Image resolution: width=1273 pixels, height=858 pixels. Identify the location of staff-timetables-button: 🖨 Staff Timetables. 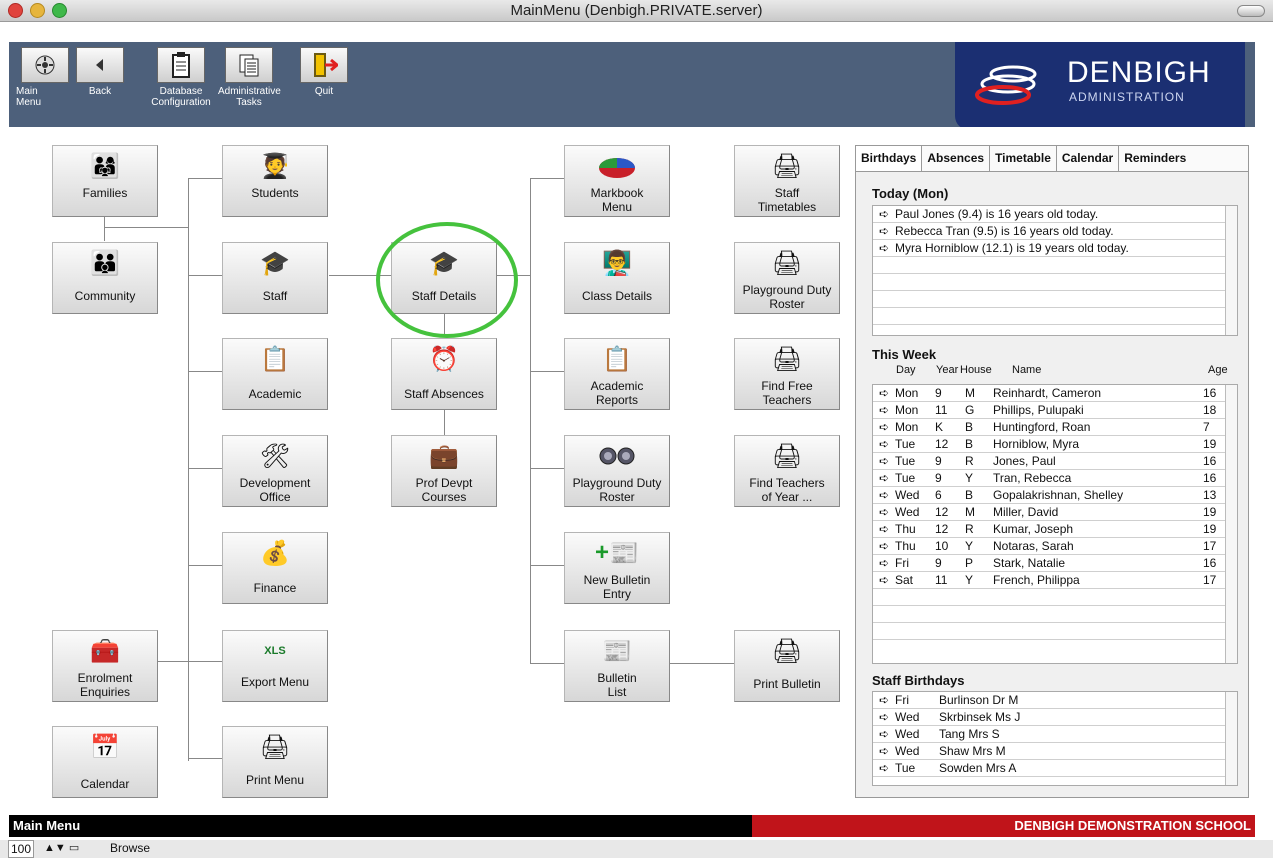
(787, 181).